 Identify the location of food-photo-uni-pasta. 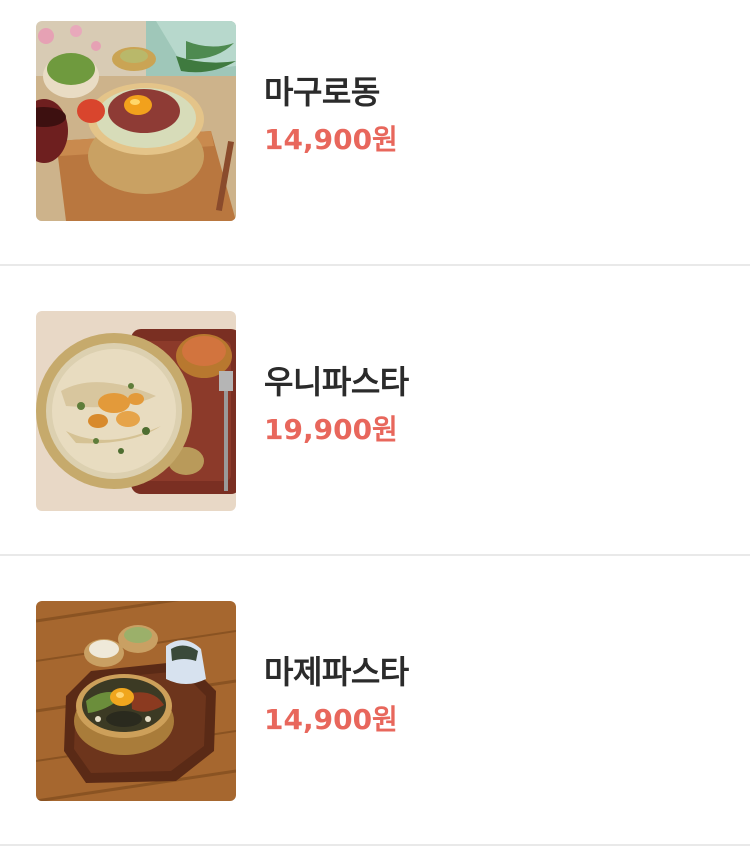
(136, 411).